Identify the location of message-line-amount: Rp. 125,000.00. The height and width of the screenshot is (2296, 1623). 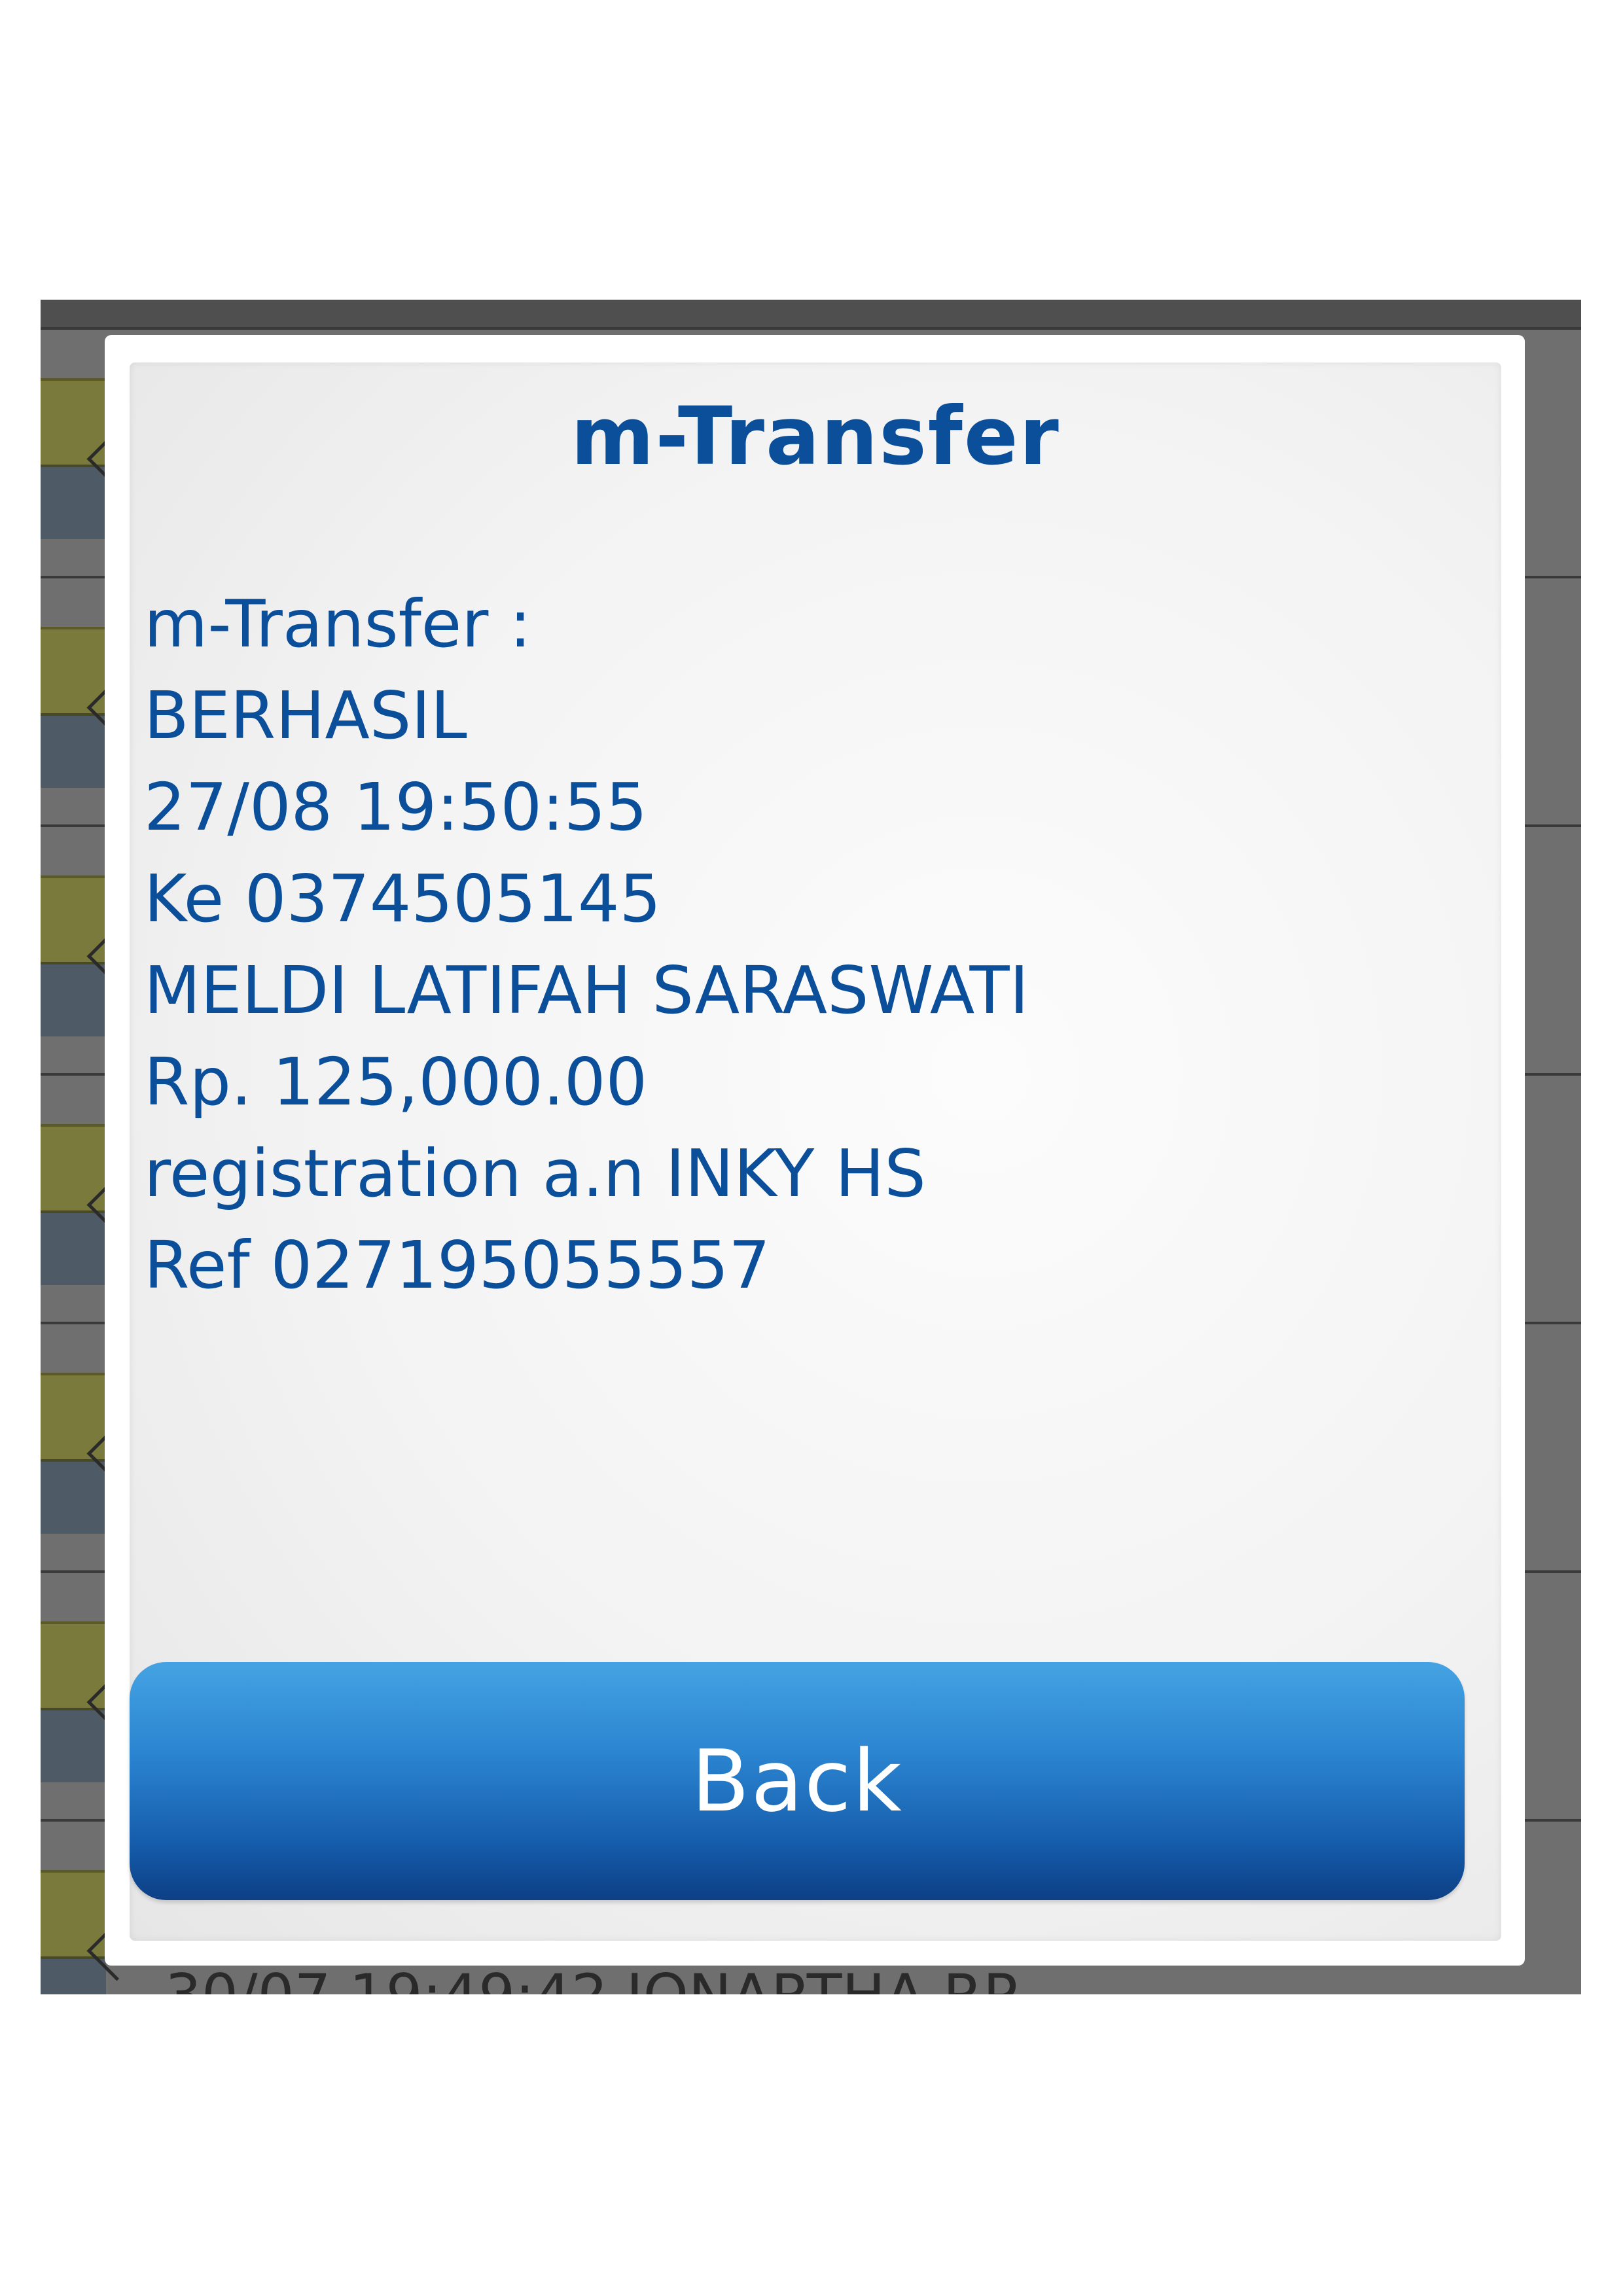
(396, 1082).